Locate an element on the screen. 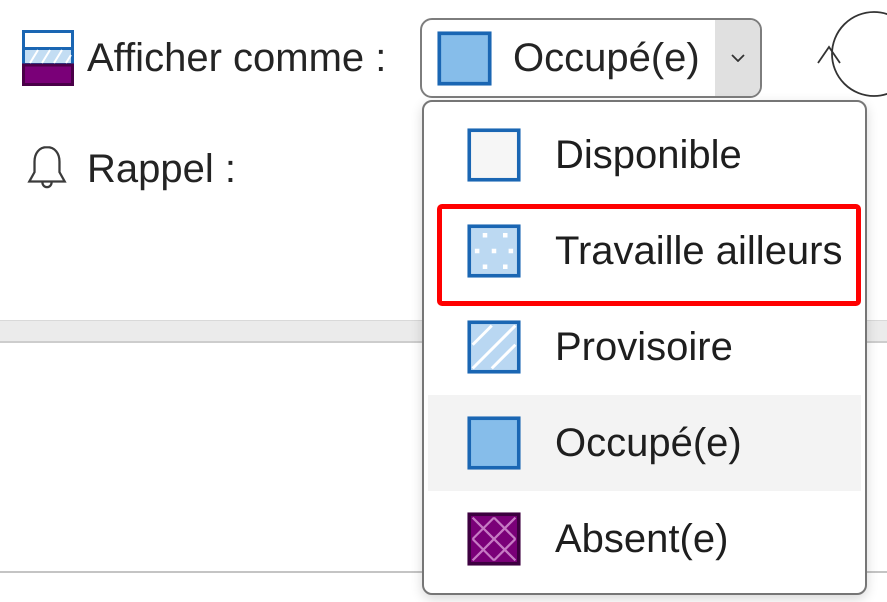 This screenshot has height=602, width=887. stacked-bands-icon is located at coordinates (48, 58).